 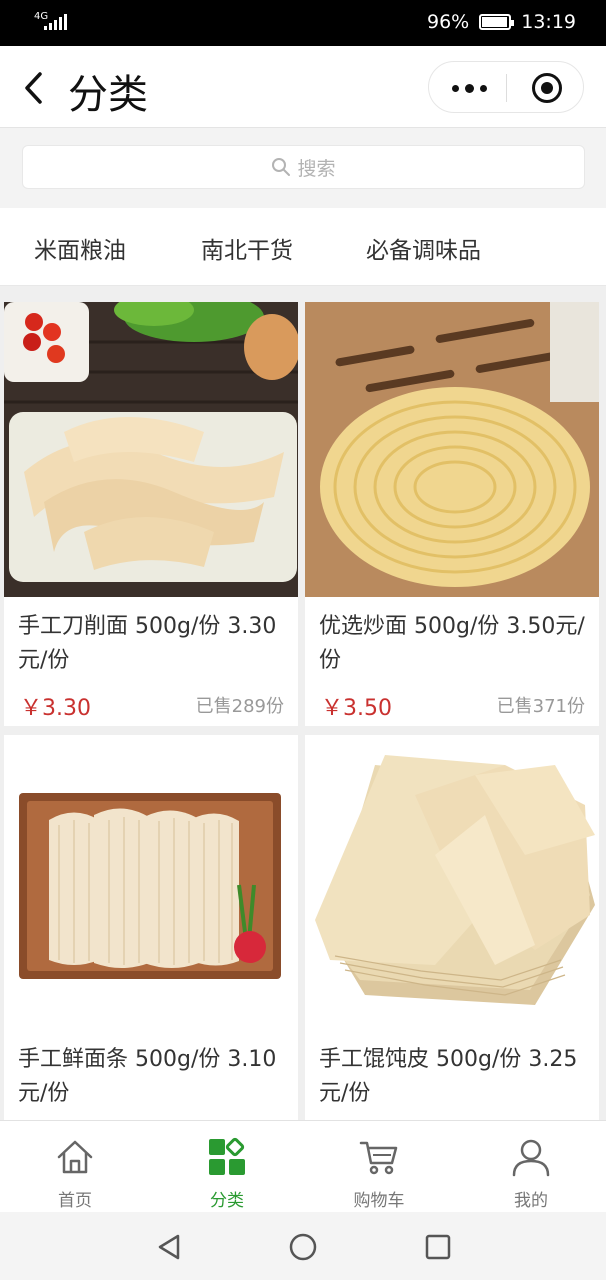 What do you see at coordinates (452, 643) in the screenshot?
I see `product-title: 优选炒面 500g/份 3.50元/份` at bounding box center [452, 643].